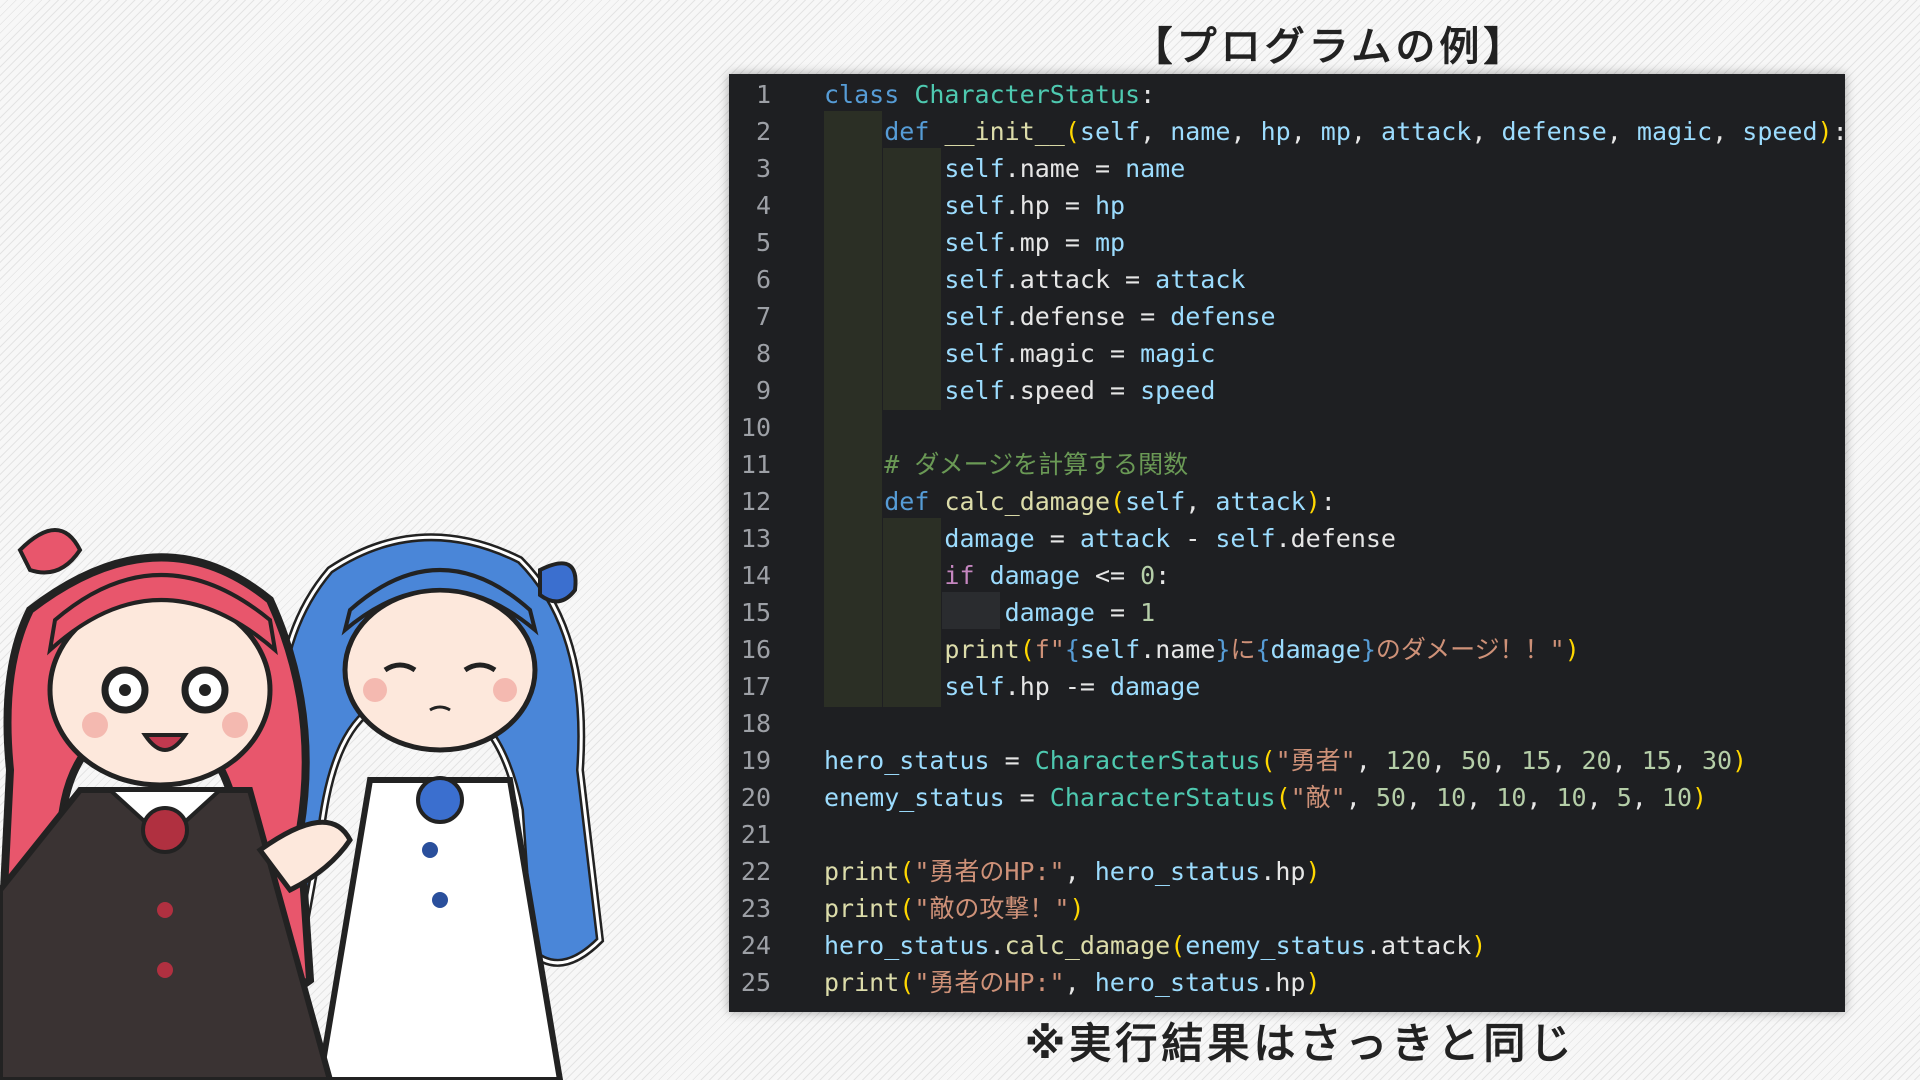 The image size is (1920, 1080). What do you see at coordinates (1080, 279) in the screenshot?
I see `code-token: .attack =` at bounding box center [1080, 279].